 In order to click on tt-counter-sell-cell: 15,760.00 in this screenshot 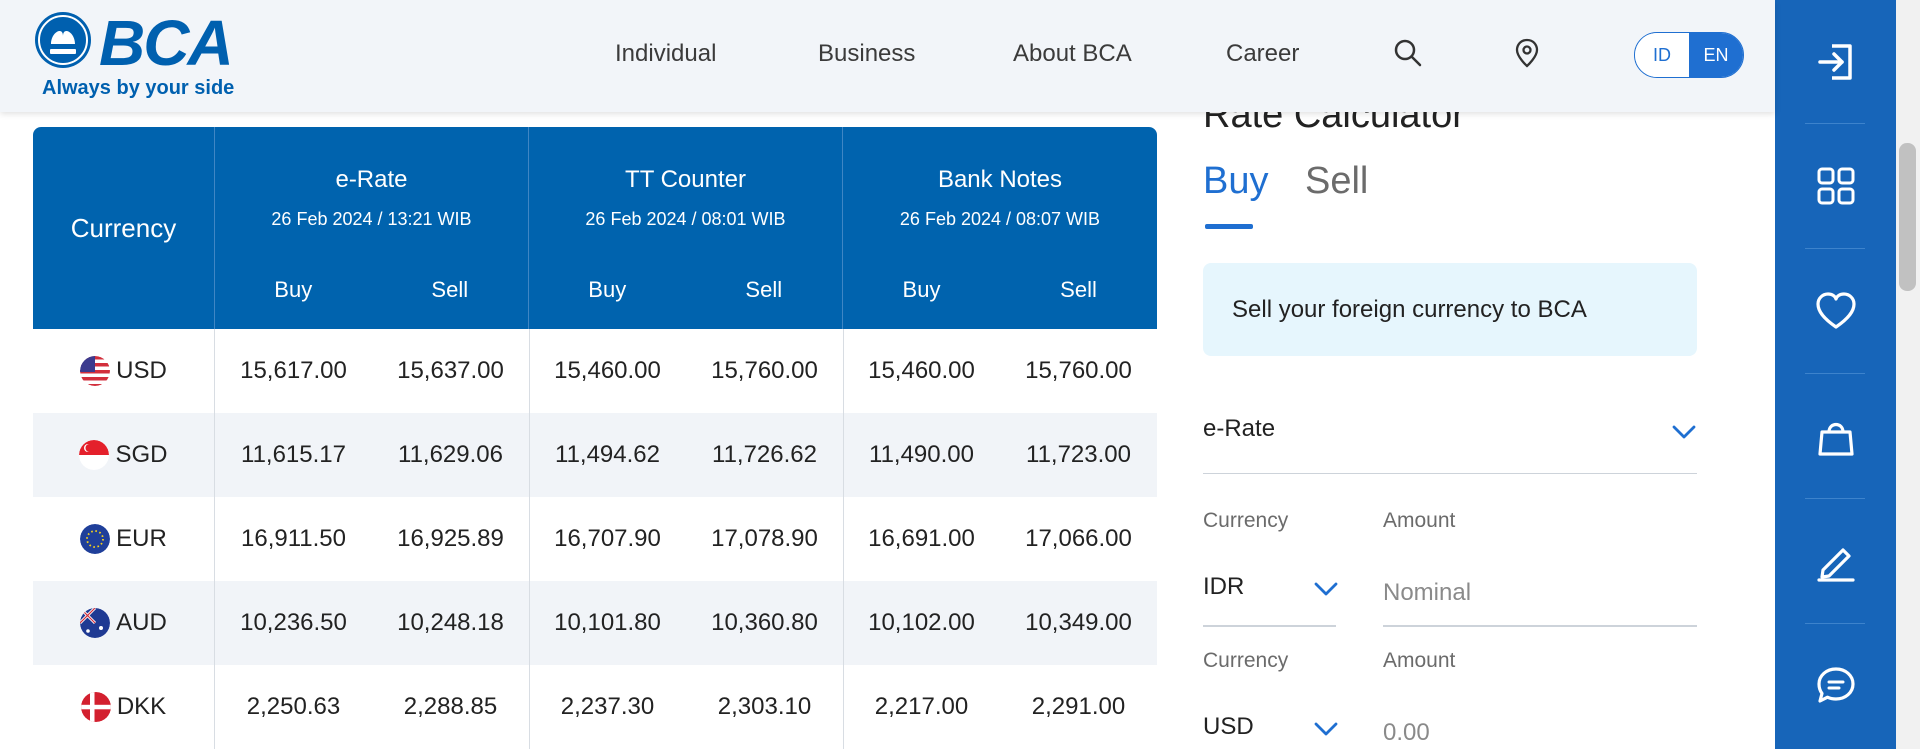, I will do `click(764, 370)`.